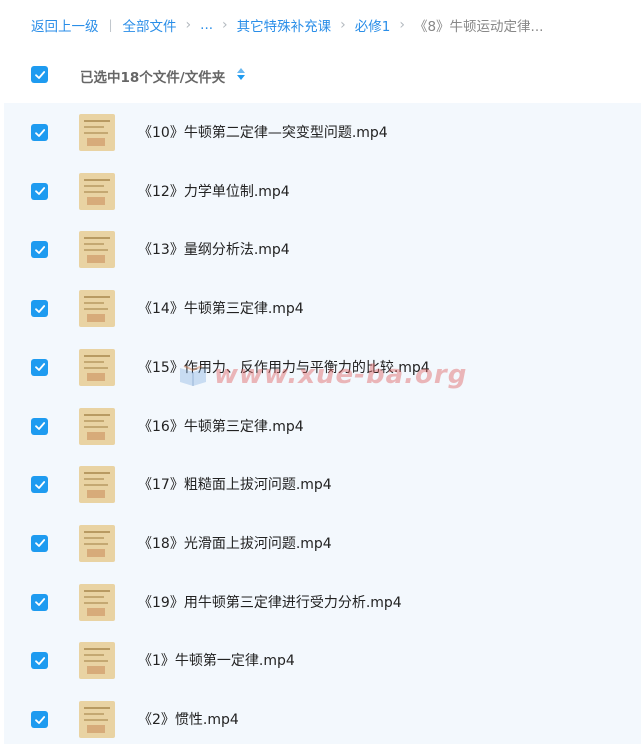 The width and height of the screenshot is (641, 744). I want to click on back-link: 返回上一级, so click(65, 25).